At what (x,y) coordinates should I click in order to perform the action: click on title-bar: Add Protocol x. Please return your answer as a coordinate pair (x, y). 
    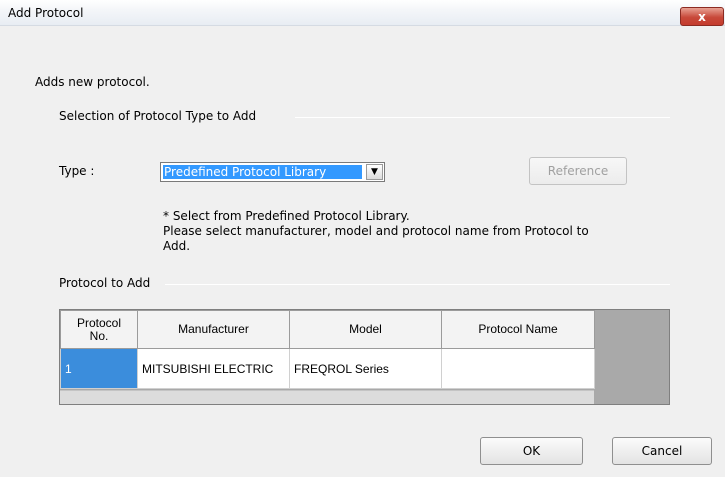
    Looking at the image, I should click on (362, 13).